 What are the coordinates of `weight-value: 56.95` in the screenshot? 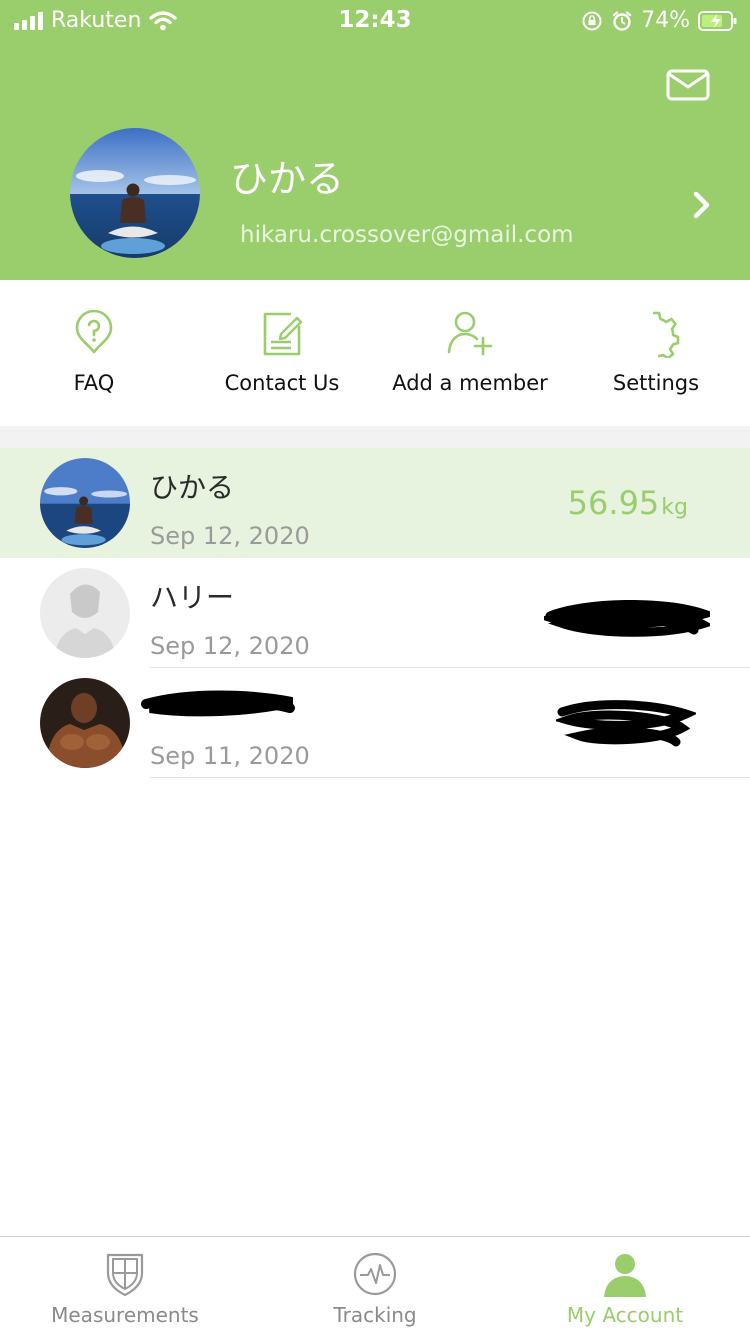 It's located at (613, 503).